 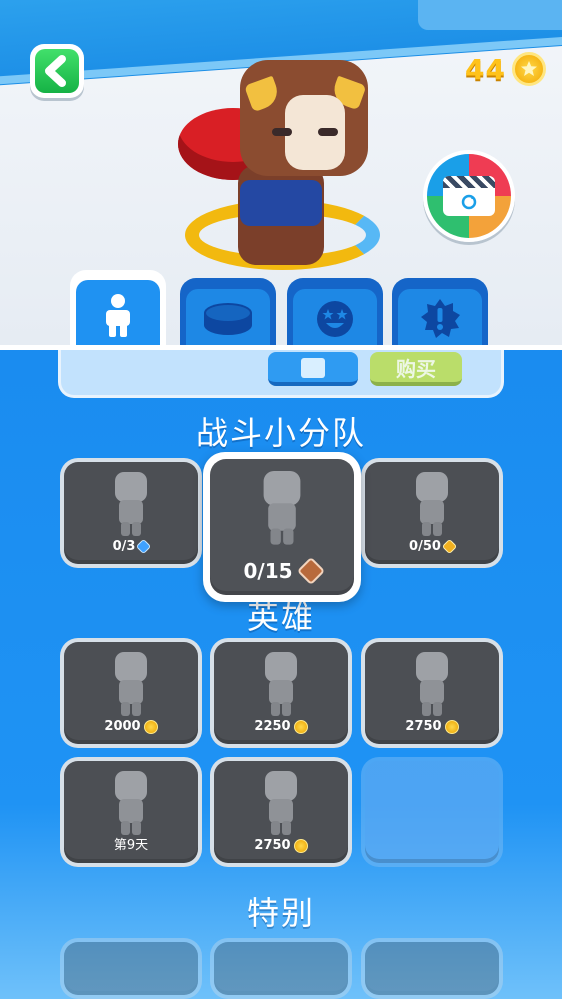 I want to click on watch-video-button, so click(x=469, y=196).